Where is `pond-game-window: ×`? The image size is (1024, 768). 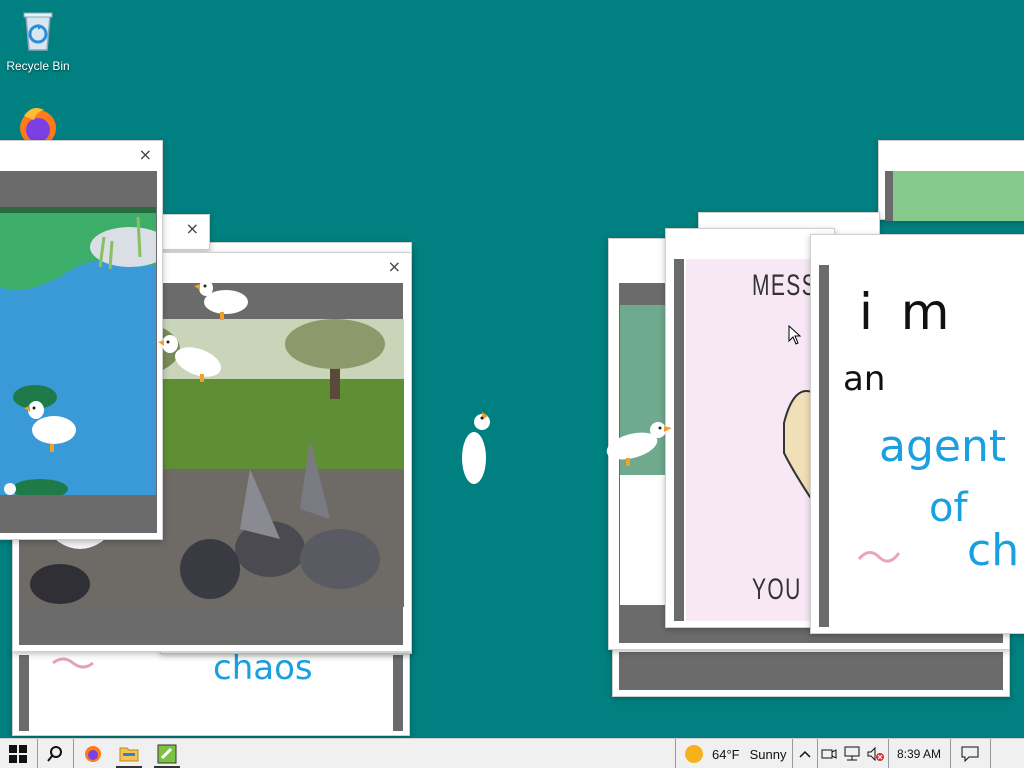
pond-game-window: × is located at coordinates (81, 340).